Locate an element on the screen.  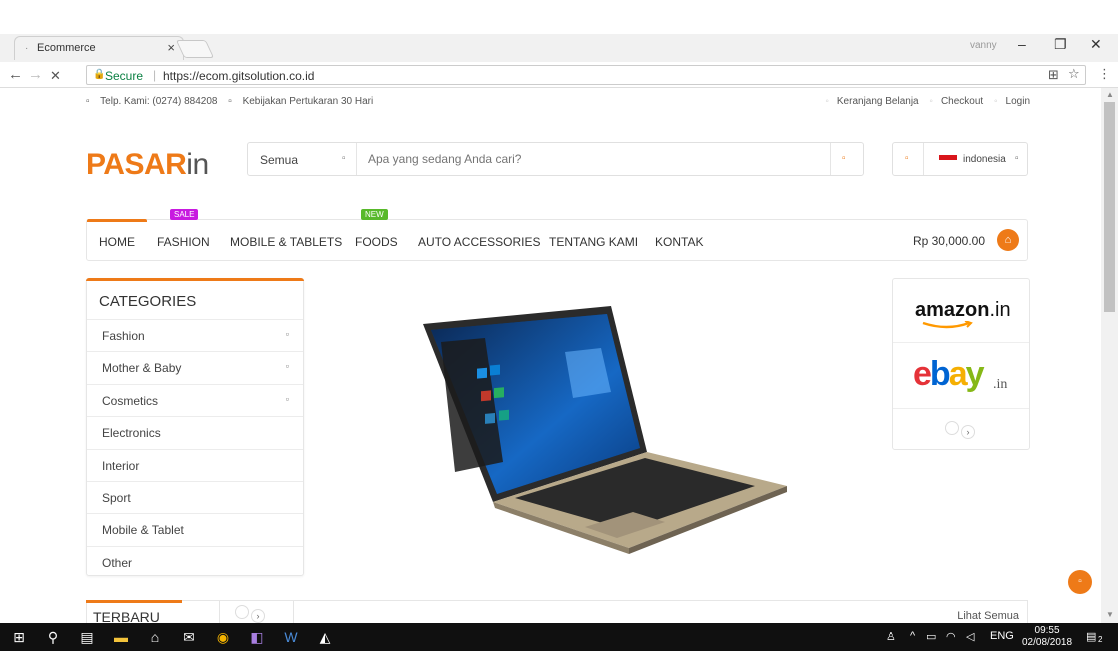
store-icon: ⌂ is located at coordinates (155, 637).